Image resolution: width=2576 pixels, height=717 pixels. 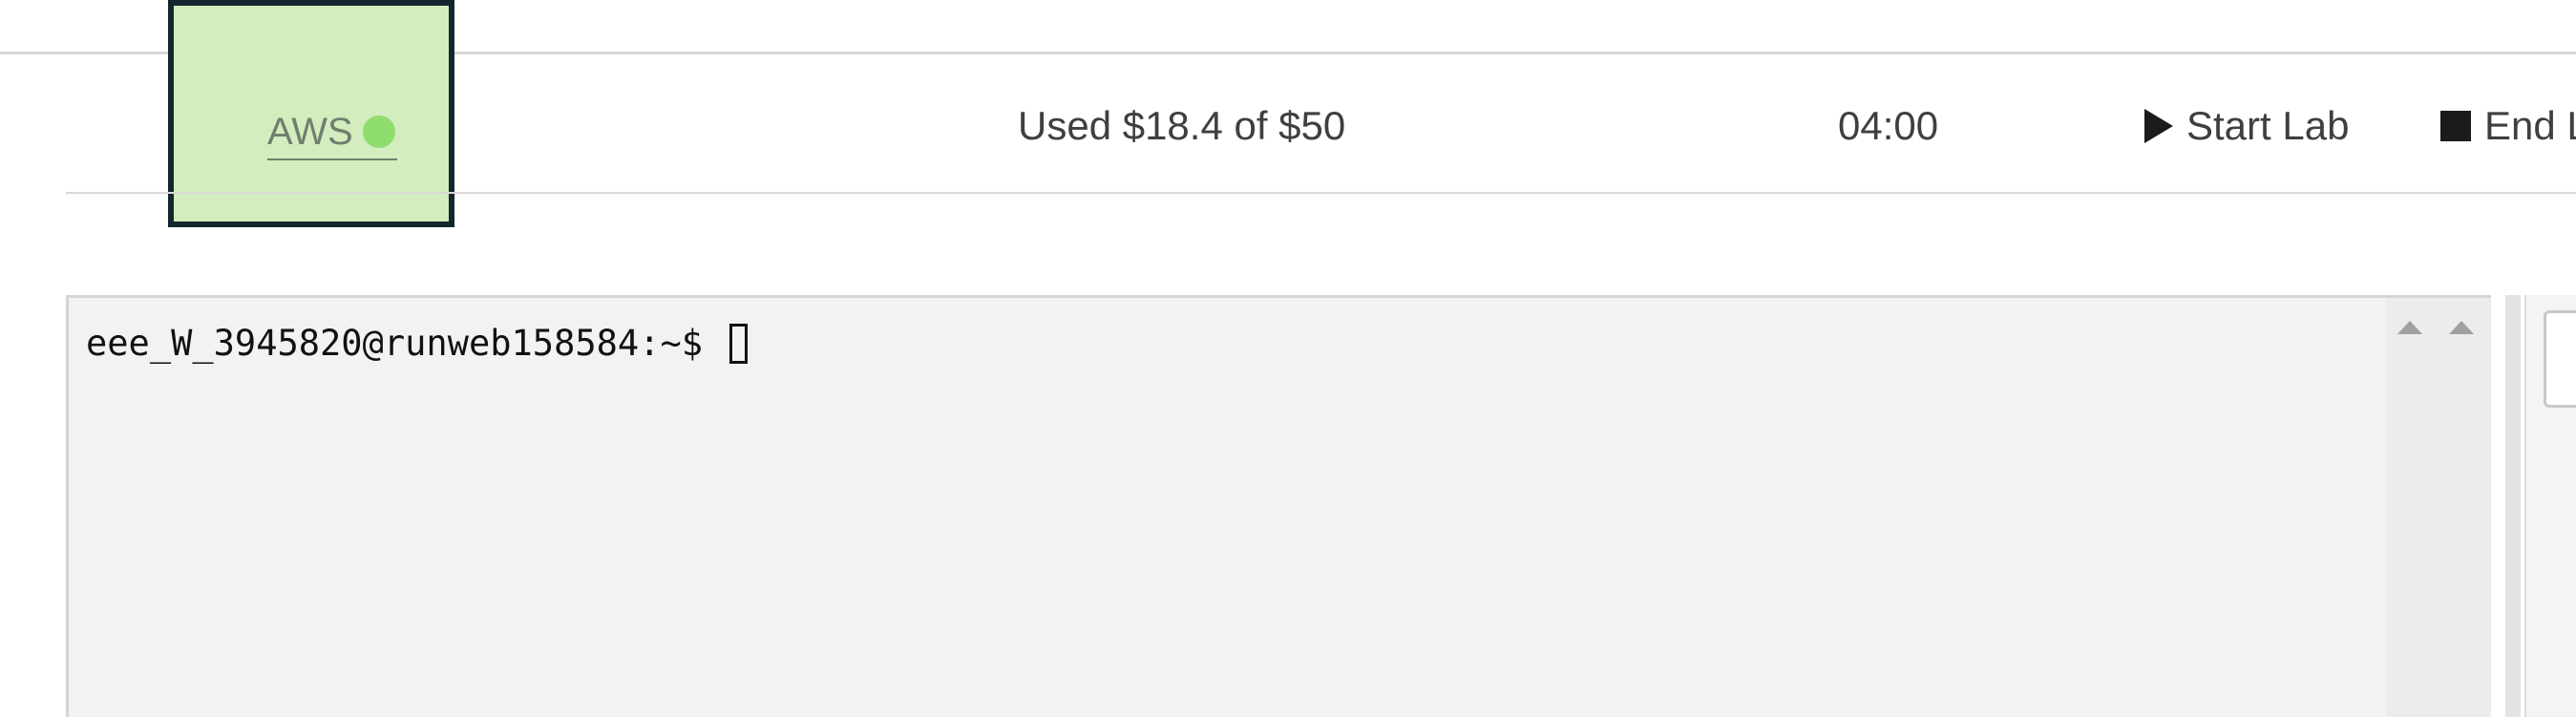 I want to click on side-panel-box, so click(x=2560, y=359).